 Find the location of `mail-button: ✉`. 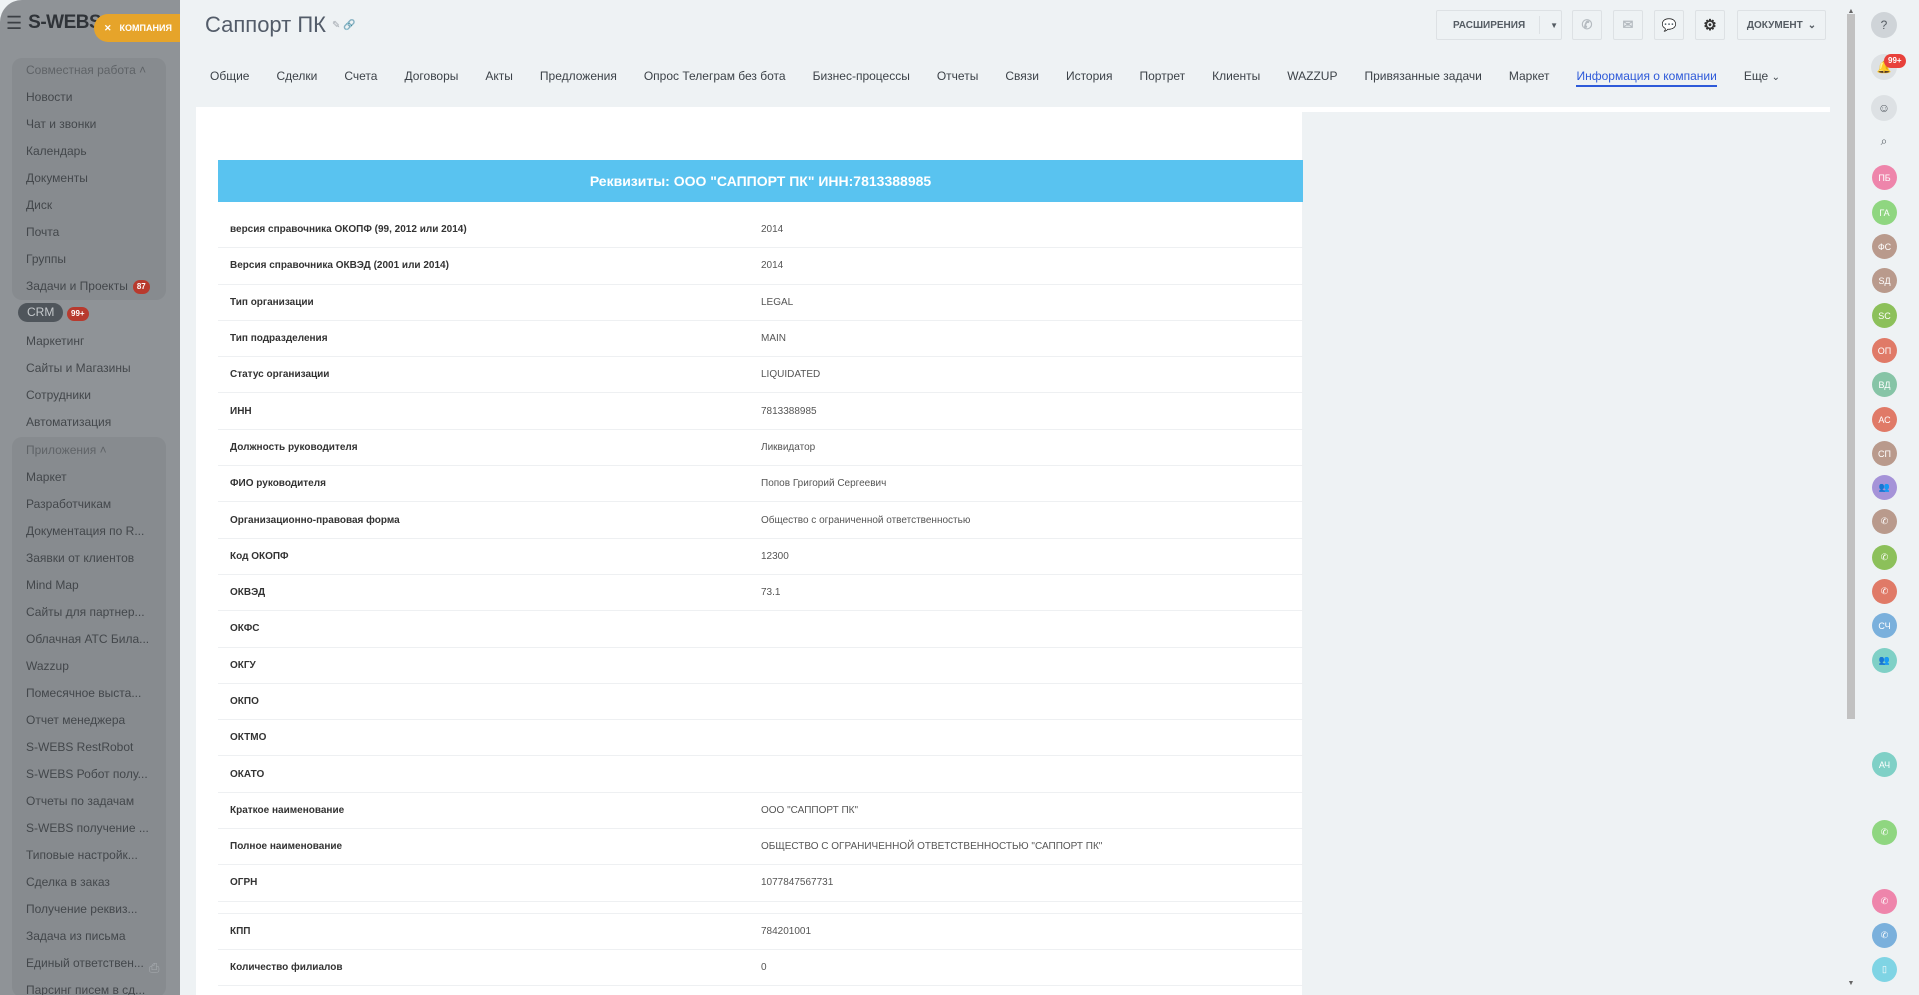

mail-button: ✉ is located at coordinates (1628, 25).